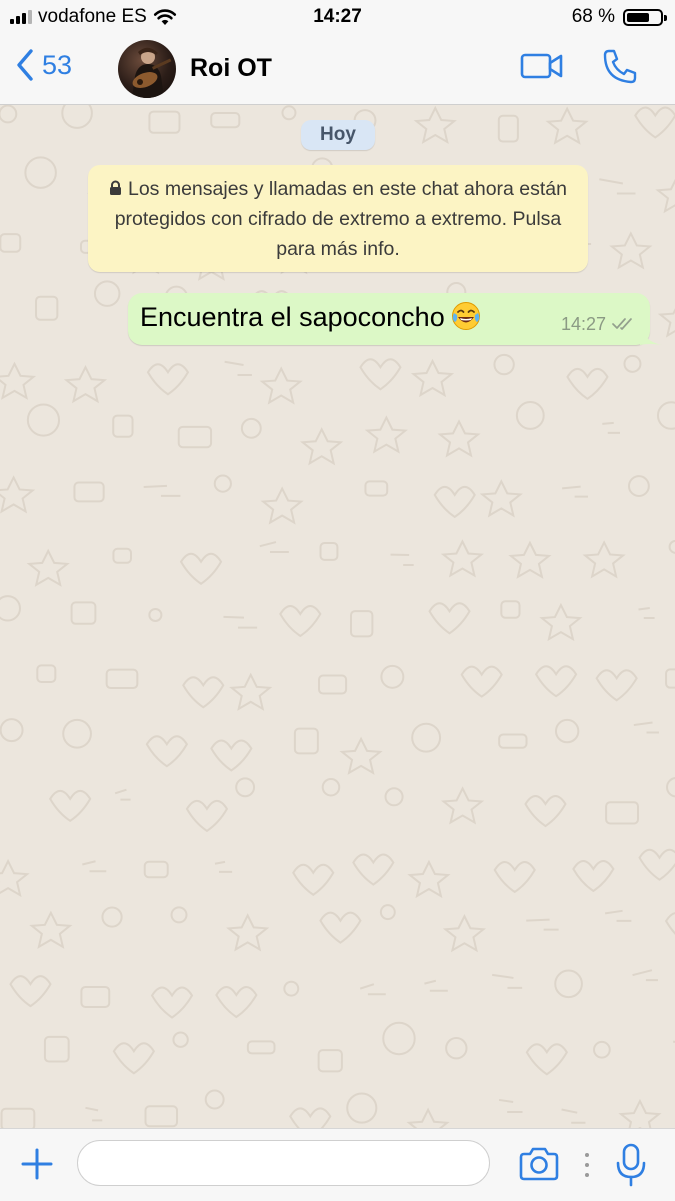 The height and width of the screenshot is (1201, 675). What do you see at coordinates (619, 17) in the screenshot?
I see `status-right: 68 %` at bounding box center [619, 17].